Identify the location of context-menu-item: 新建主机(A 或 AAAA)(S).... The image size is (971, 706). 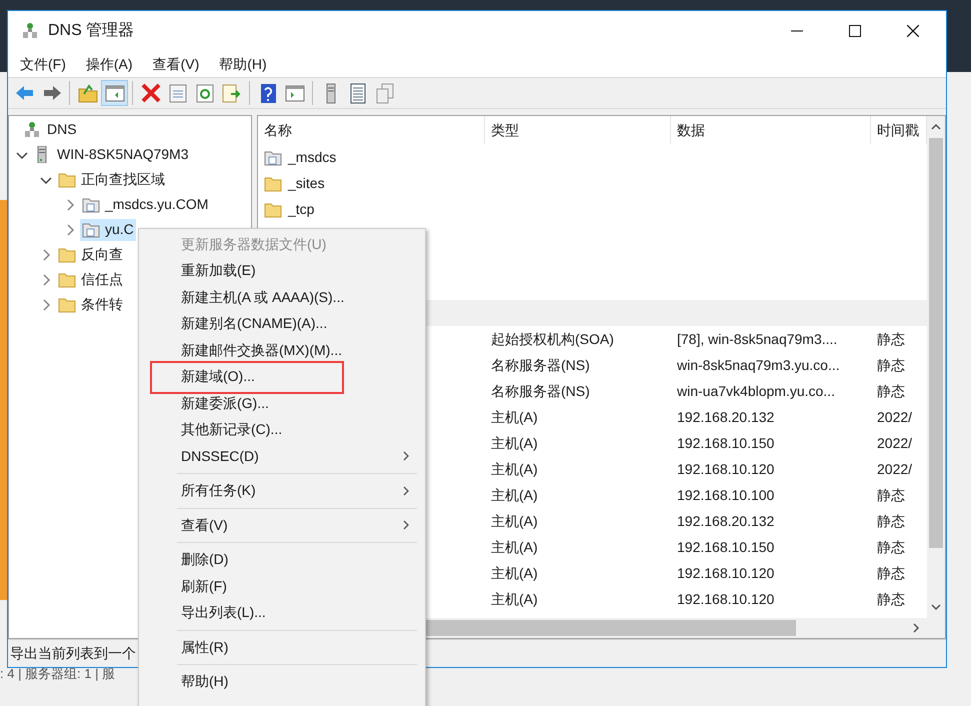
(282, 297).